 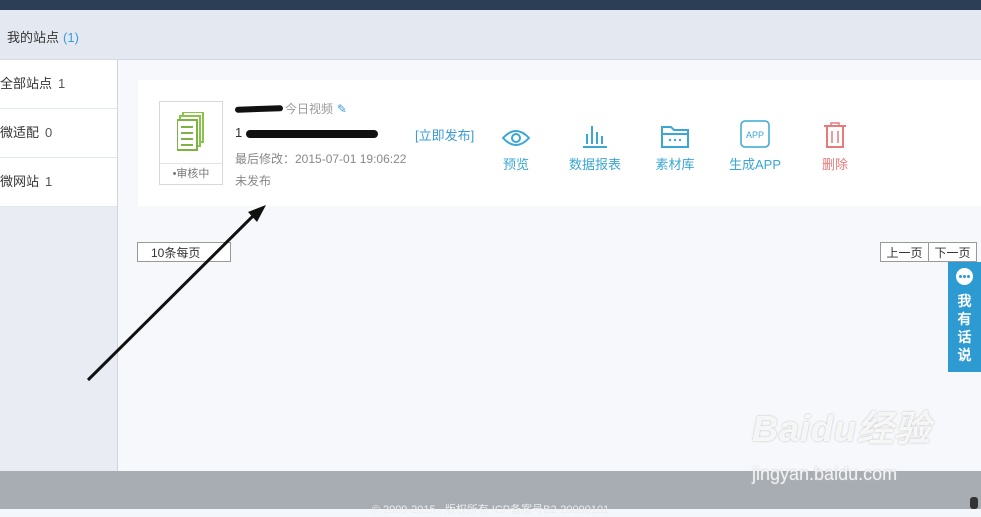 I want to click on watermark-url: jingyan.baidu.com, so click(x=825, y=474).